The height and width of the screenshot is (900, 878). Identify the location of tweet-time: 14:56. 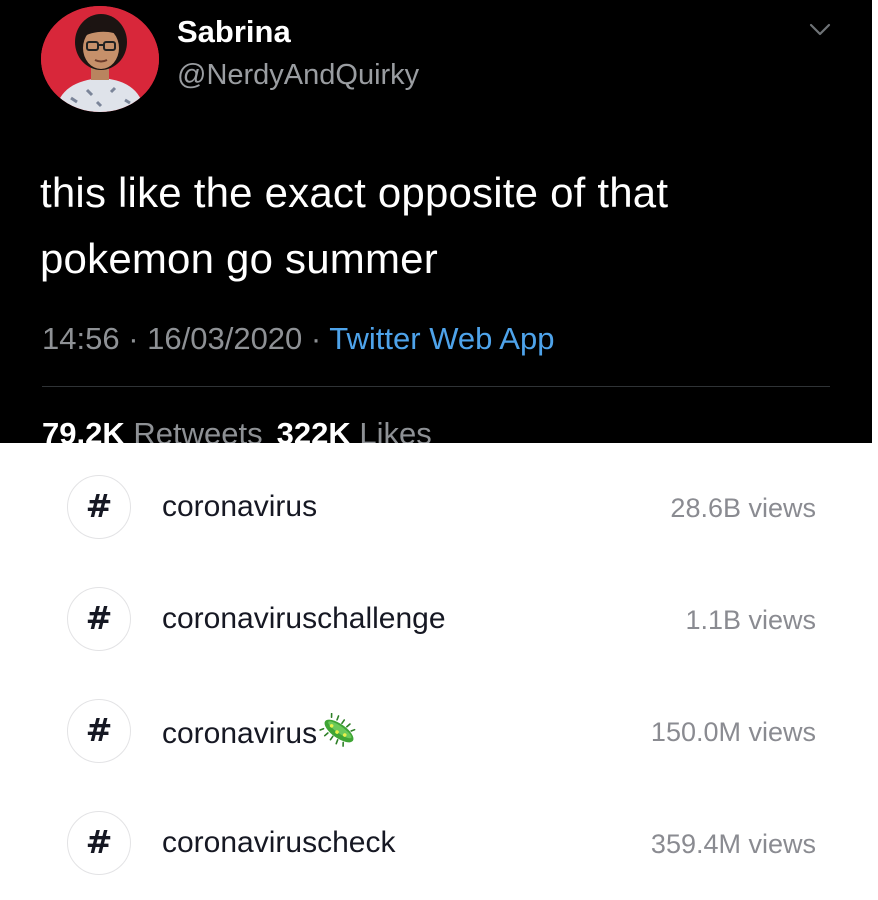
(81, 338).